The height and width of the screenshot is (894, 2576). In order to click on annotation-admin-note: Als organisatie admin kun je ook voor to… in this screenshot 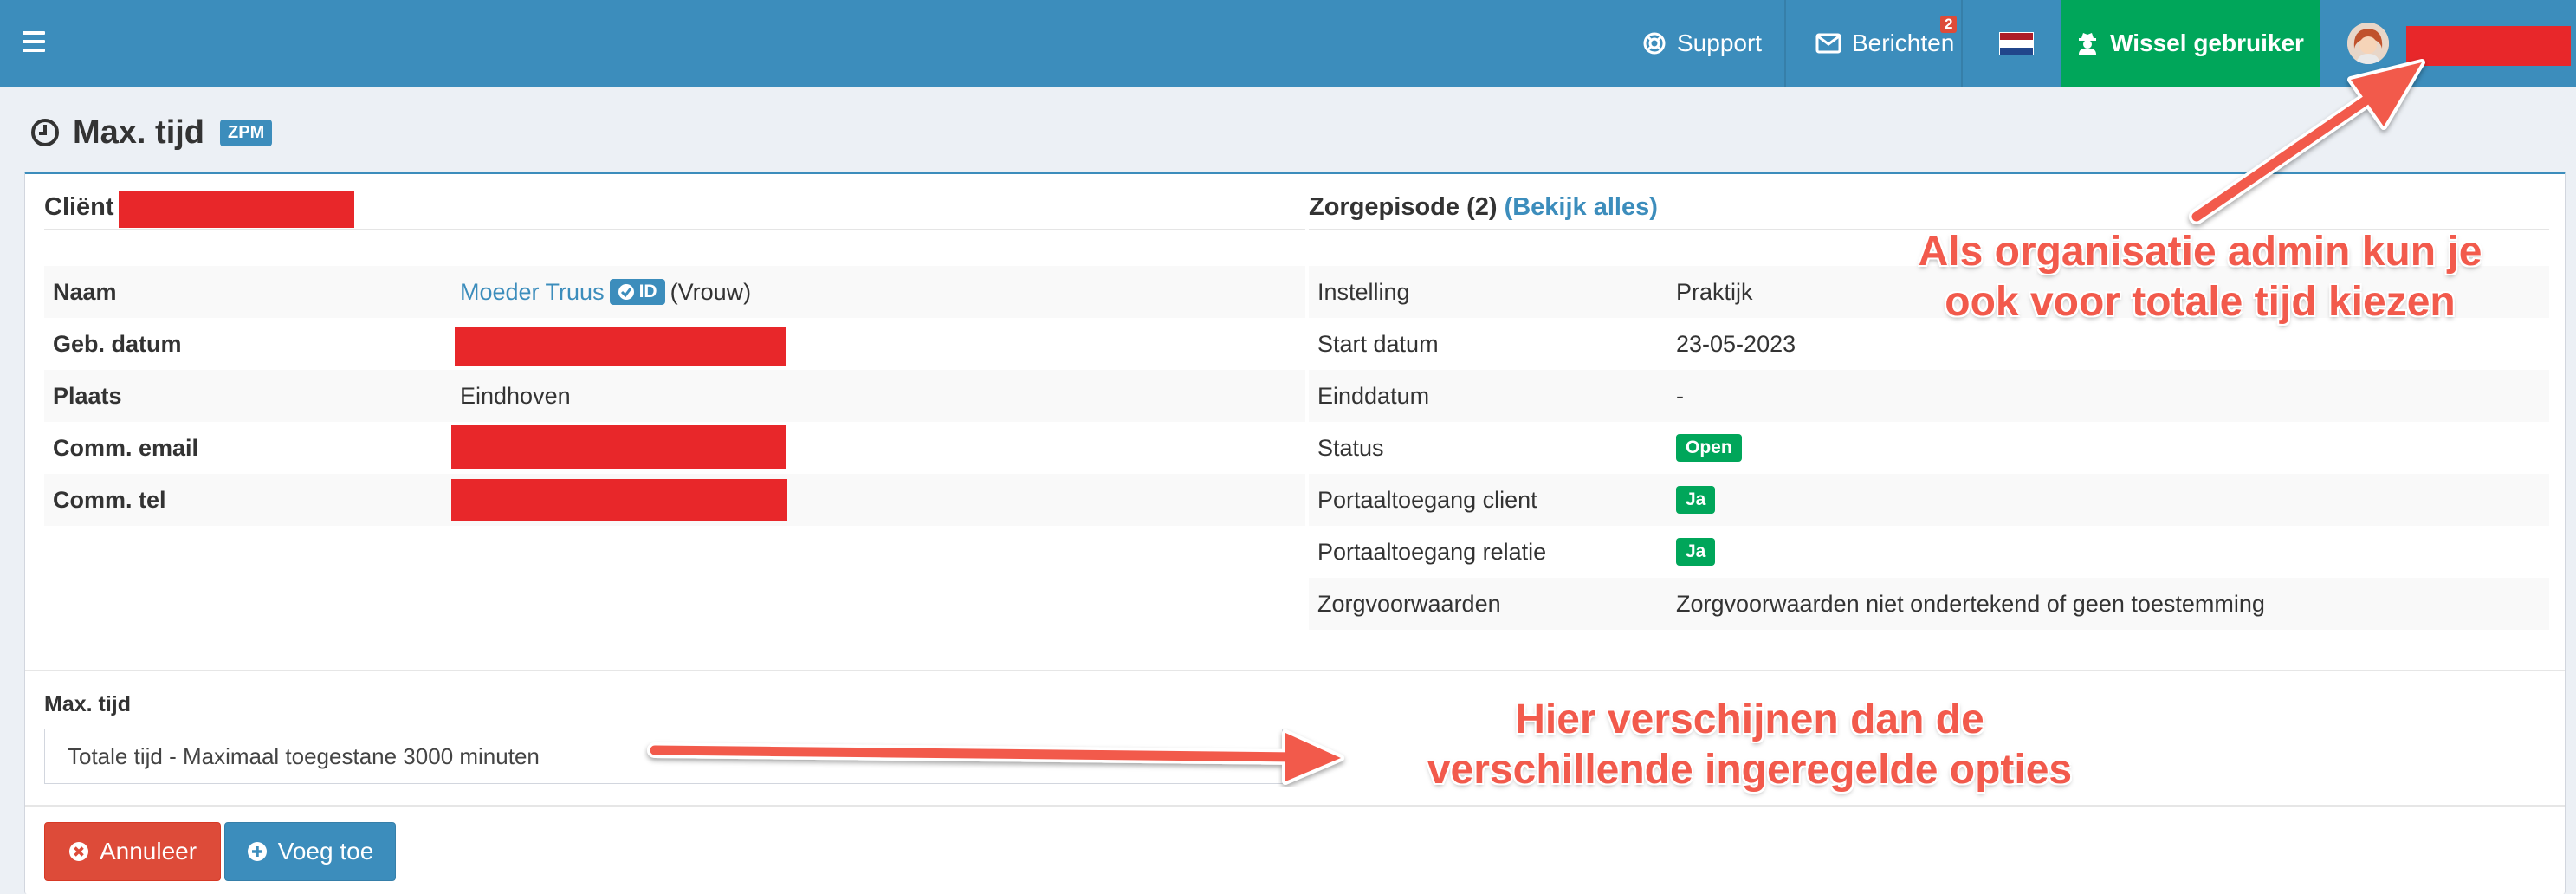, I will do `click(2200, 277)`.